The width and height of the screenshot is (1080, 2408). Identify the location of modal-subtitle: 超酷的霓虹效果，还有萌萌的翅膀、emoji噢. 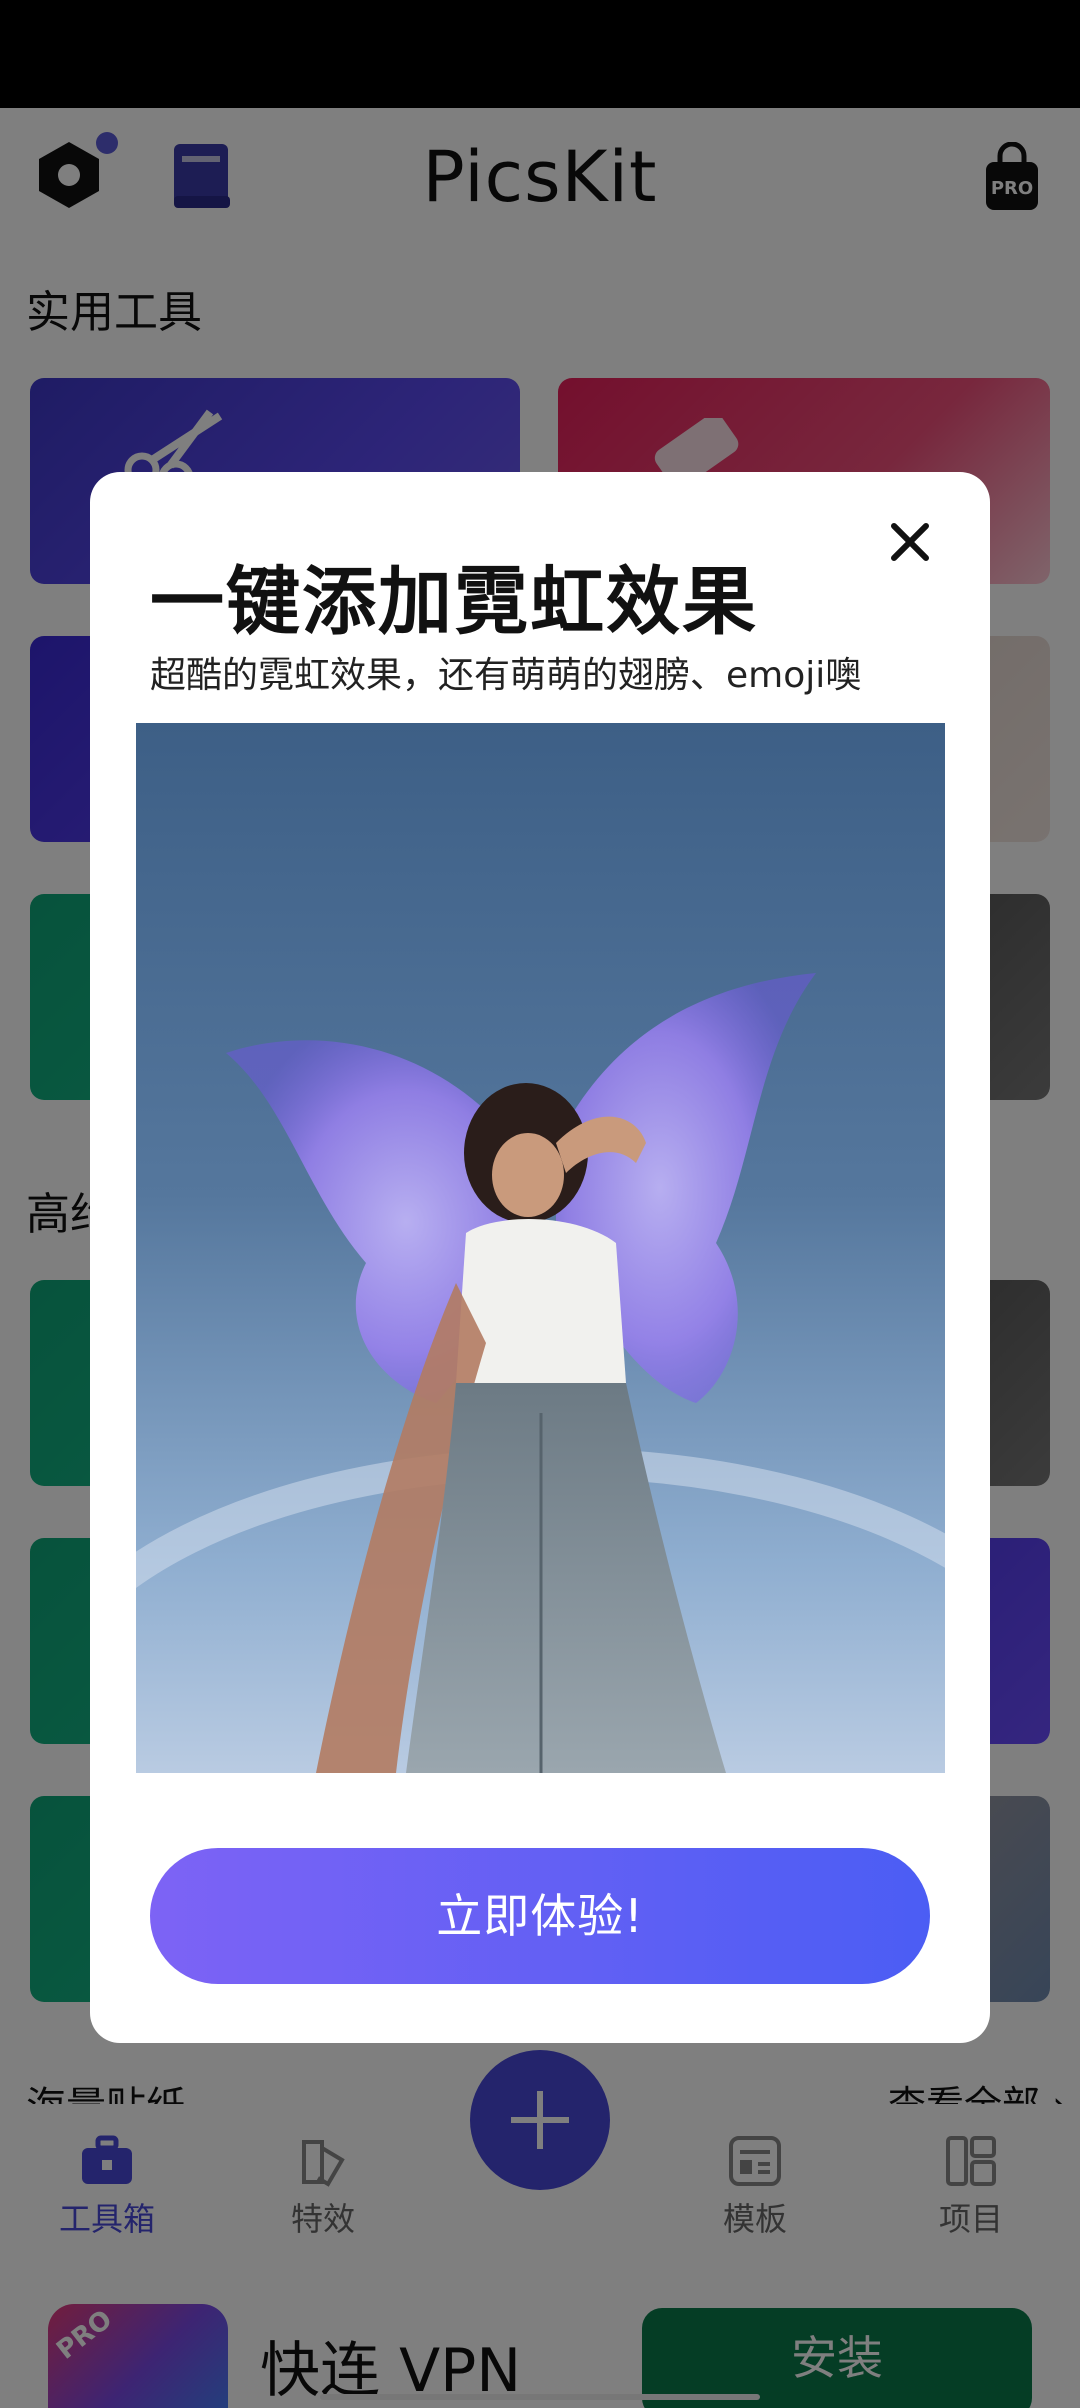
(506, 675).